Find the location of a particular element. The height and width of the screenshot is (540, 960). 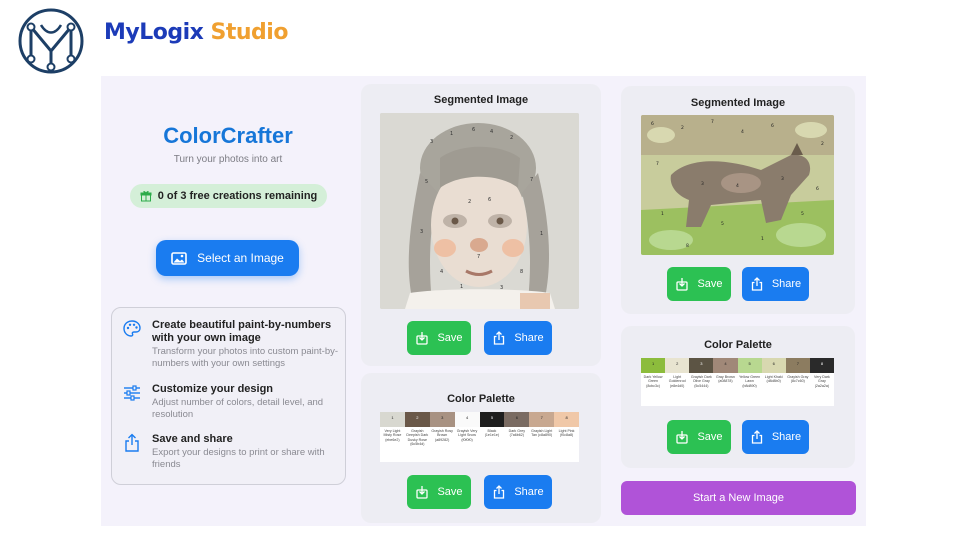

feature-title: Customize your design is located at coordinates (213, 389).